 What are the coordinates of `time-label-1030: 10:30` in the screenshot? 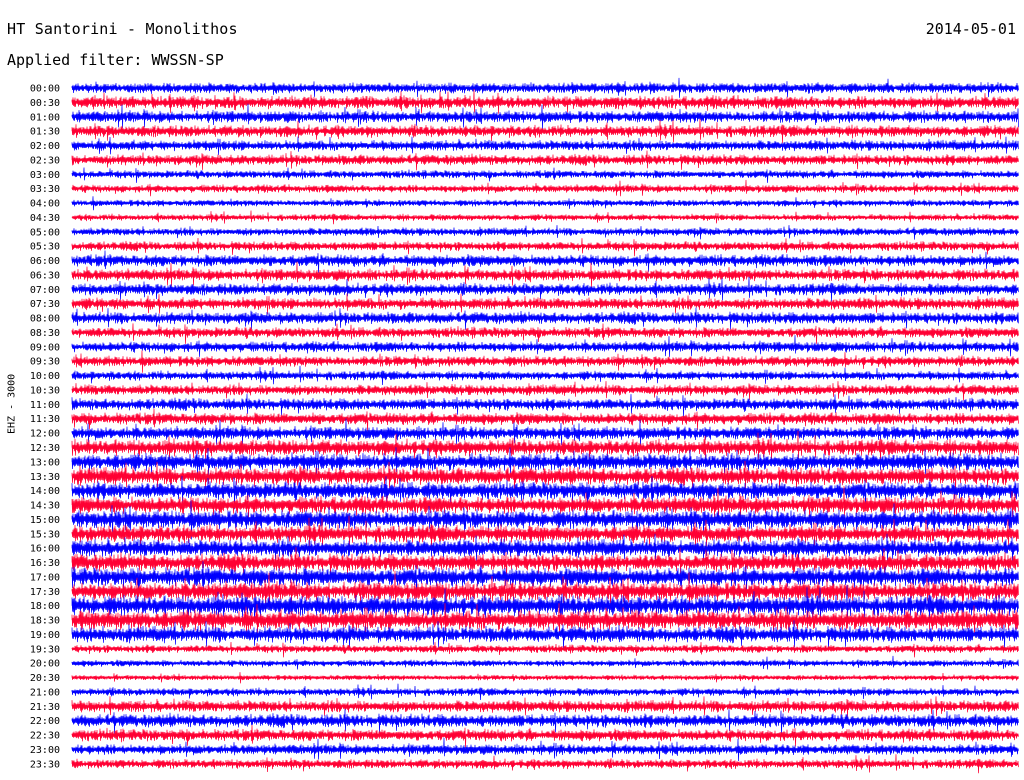 It's located at (45, 390).